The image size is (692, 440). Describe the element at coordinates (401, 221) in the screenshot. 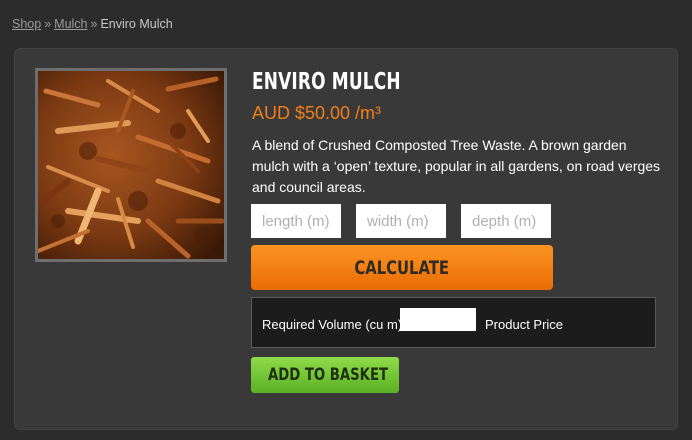

I see `width-input` at that location.